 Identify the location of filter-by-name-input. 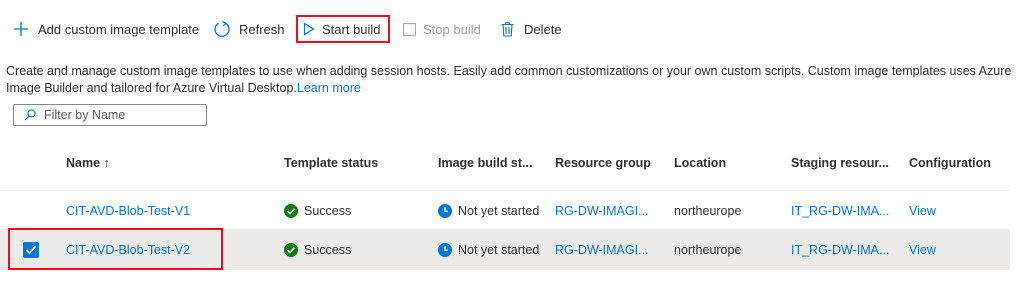
(124, 115).